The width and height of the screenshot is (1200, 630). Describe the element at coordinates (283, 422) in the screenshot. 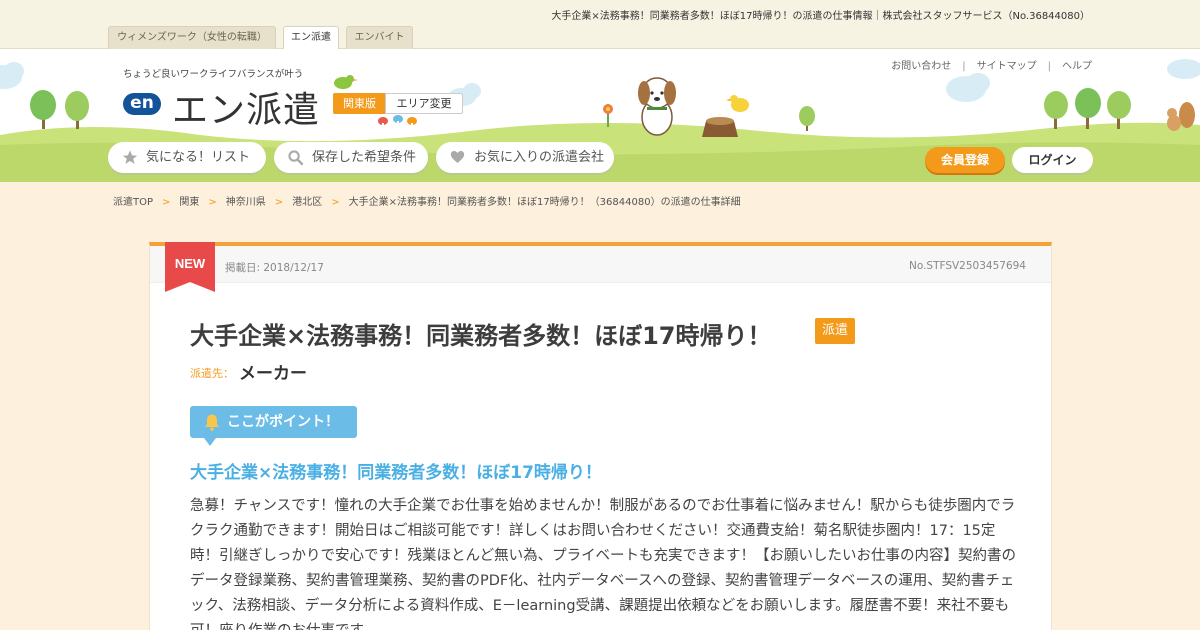

I see `point-label: ここがポイント！` at that location.